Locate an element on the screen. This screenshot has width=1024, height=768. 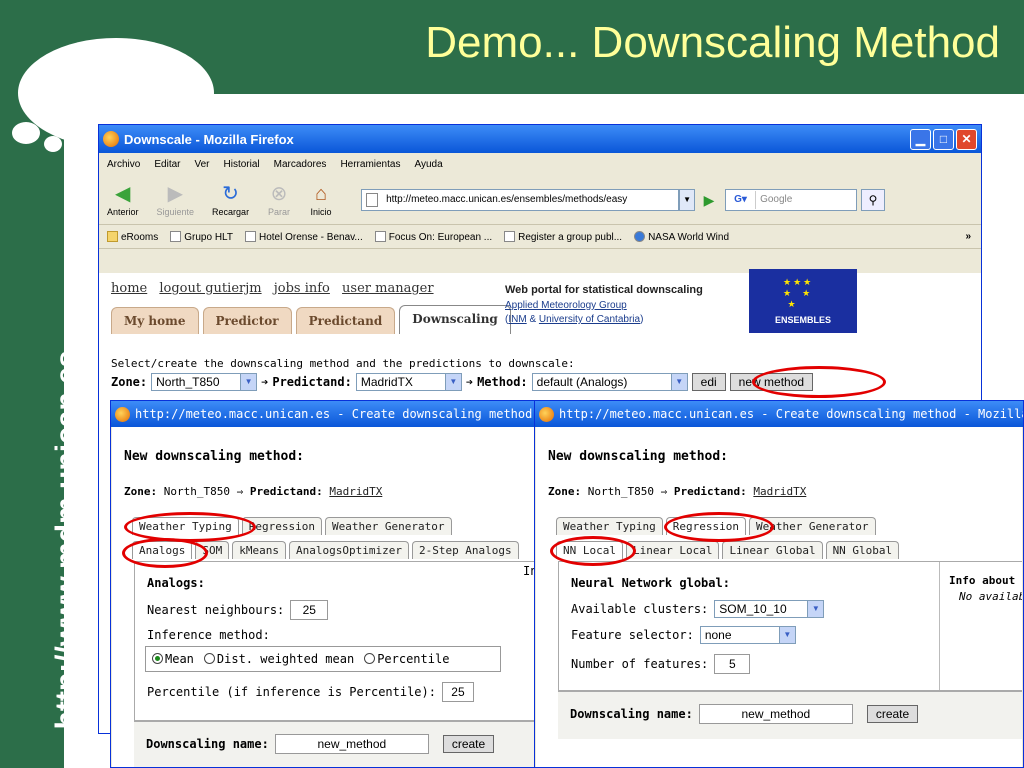
maximize-button: □ is located at coordinates (943, 139).